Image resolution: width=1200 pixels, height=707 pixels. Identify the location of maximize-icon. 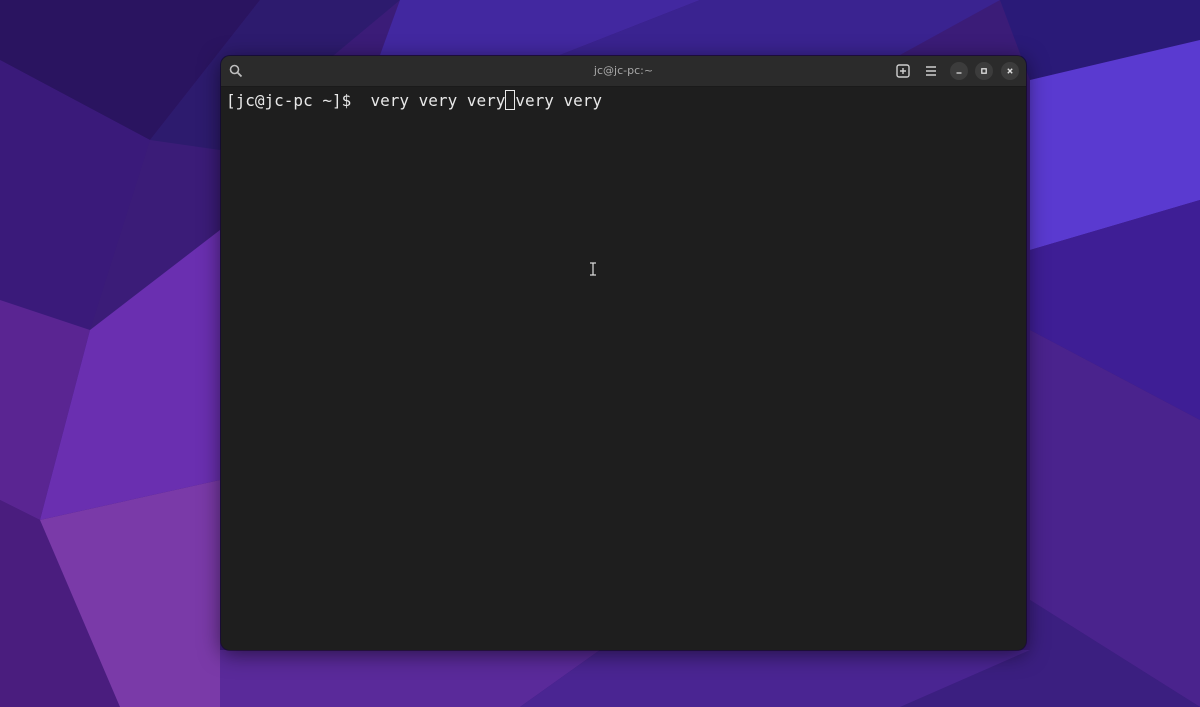
(984, 71).